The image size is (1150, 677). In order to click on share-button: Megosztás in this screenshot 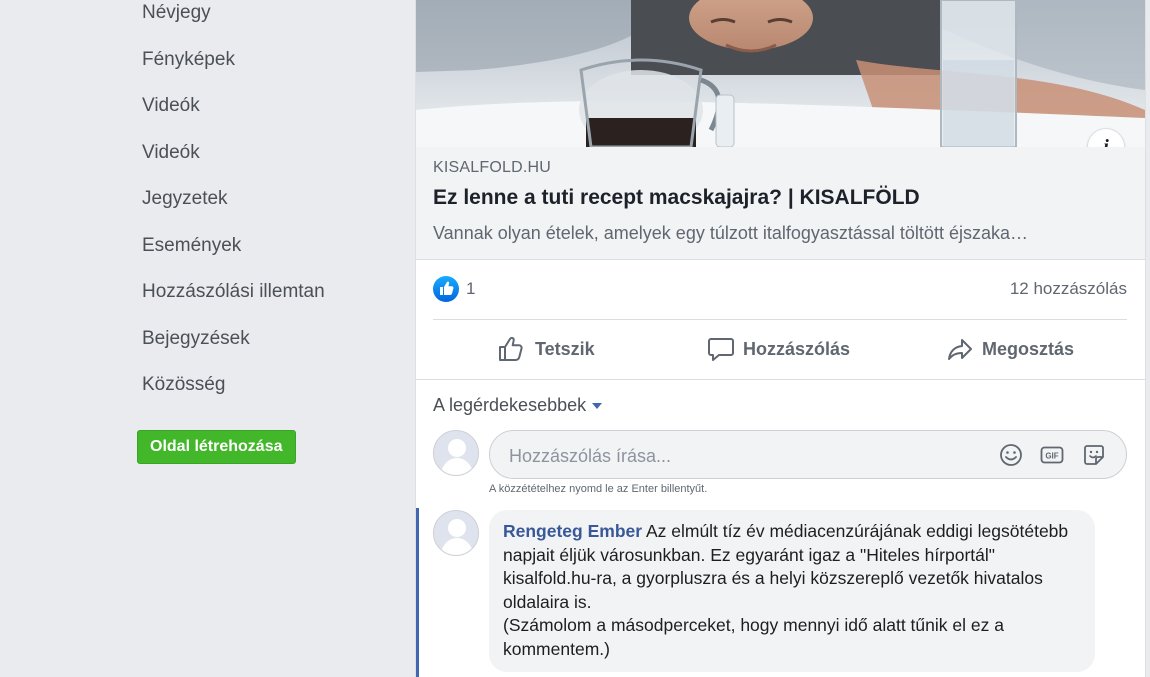, I will do `click(1010, 349)`.